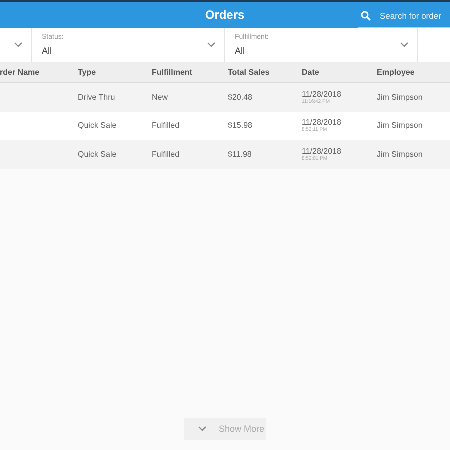 This screenshot has width=450, height=450. Describe the element at coordinates (265, 72) in the screenshot. I see `column-header: Total Sales` at that location.